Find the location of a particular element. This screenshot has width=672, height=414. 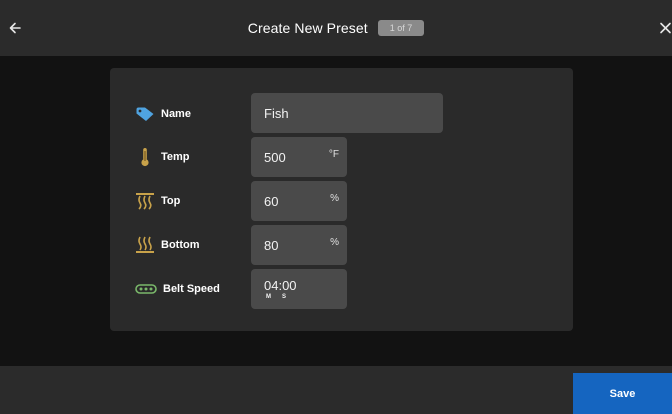

temp-row-label: Temp is located at coordinates (162, 157).